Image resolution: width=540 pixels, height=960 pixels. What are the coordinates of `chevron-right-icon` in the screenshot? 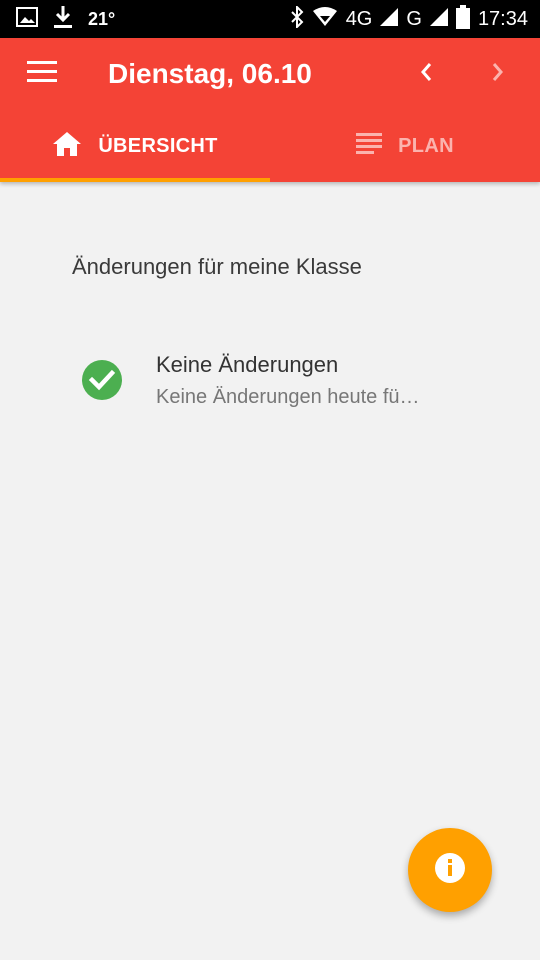 It's located at (498, 74).